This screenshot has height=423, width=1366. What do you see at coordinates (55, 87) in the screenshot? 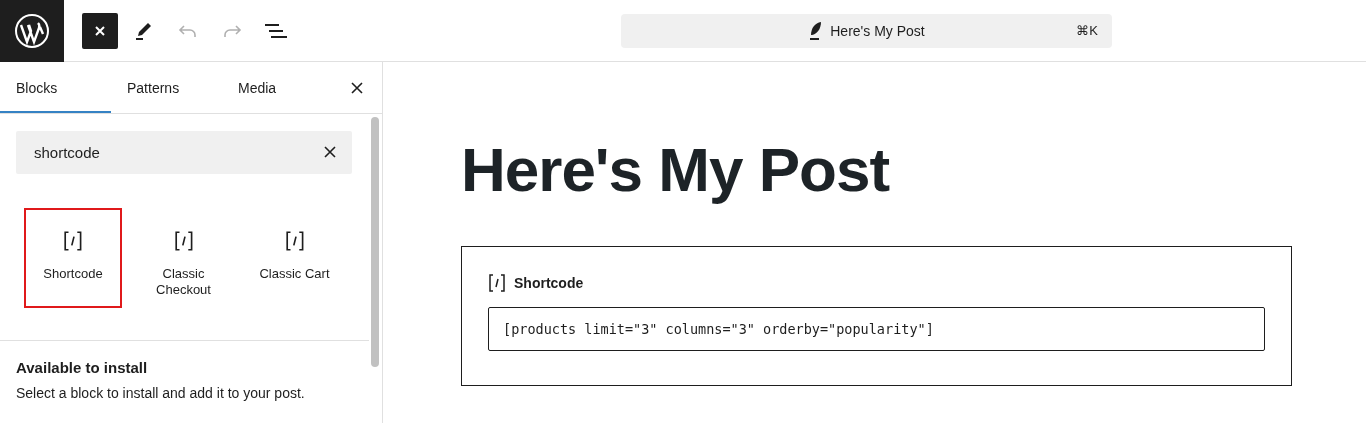
I see `tab: Blocks` at bounding box center [55, 87].